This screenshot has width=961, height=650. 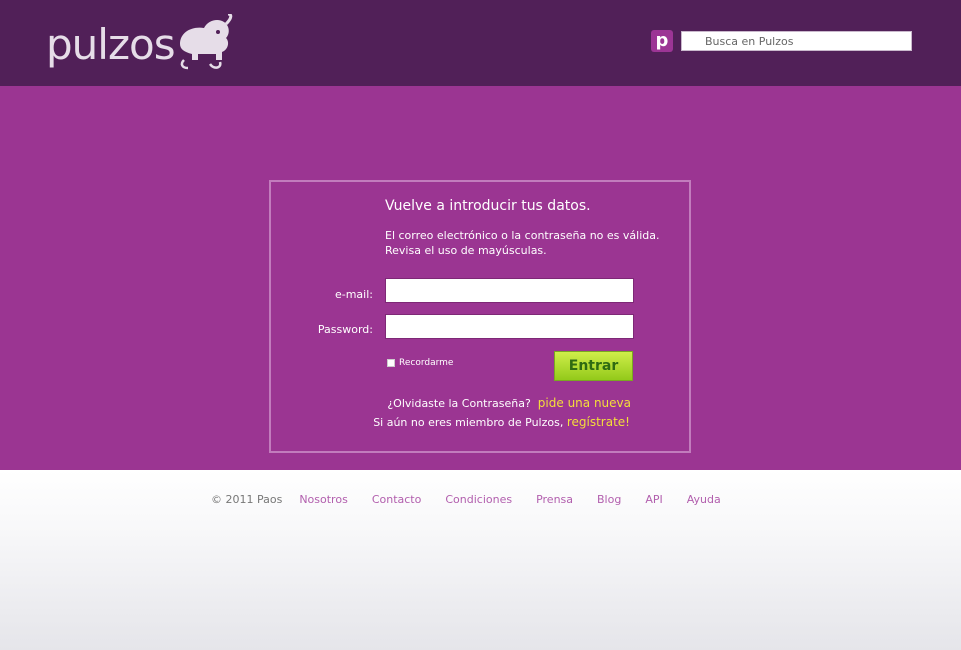 I want to click on login-title: Vuelve a introducir tus datos., so click(x=488, y=206).